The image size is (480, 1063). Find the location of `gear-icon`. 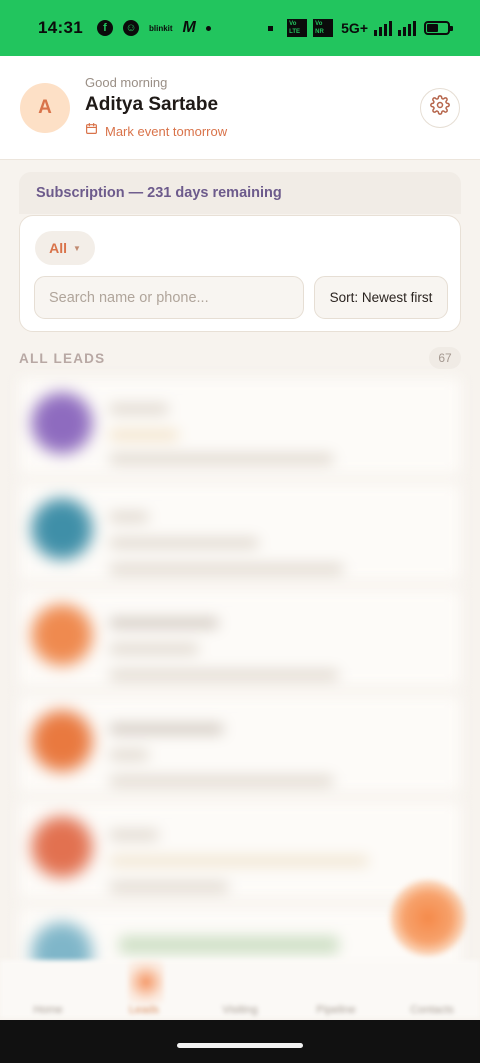

gear-icon is located at coordinates (440, 107).